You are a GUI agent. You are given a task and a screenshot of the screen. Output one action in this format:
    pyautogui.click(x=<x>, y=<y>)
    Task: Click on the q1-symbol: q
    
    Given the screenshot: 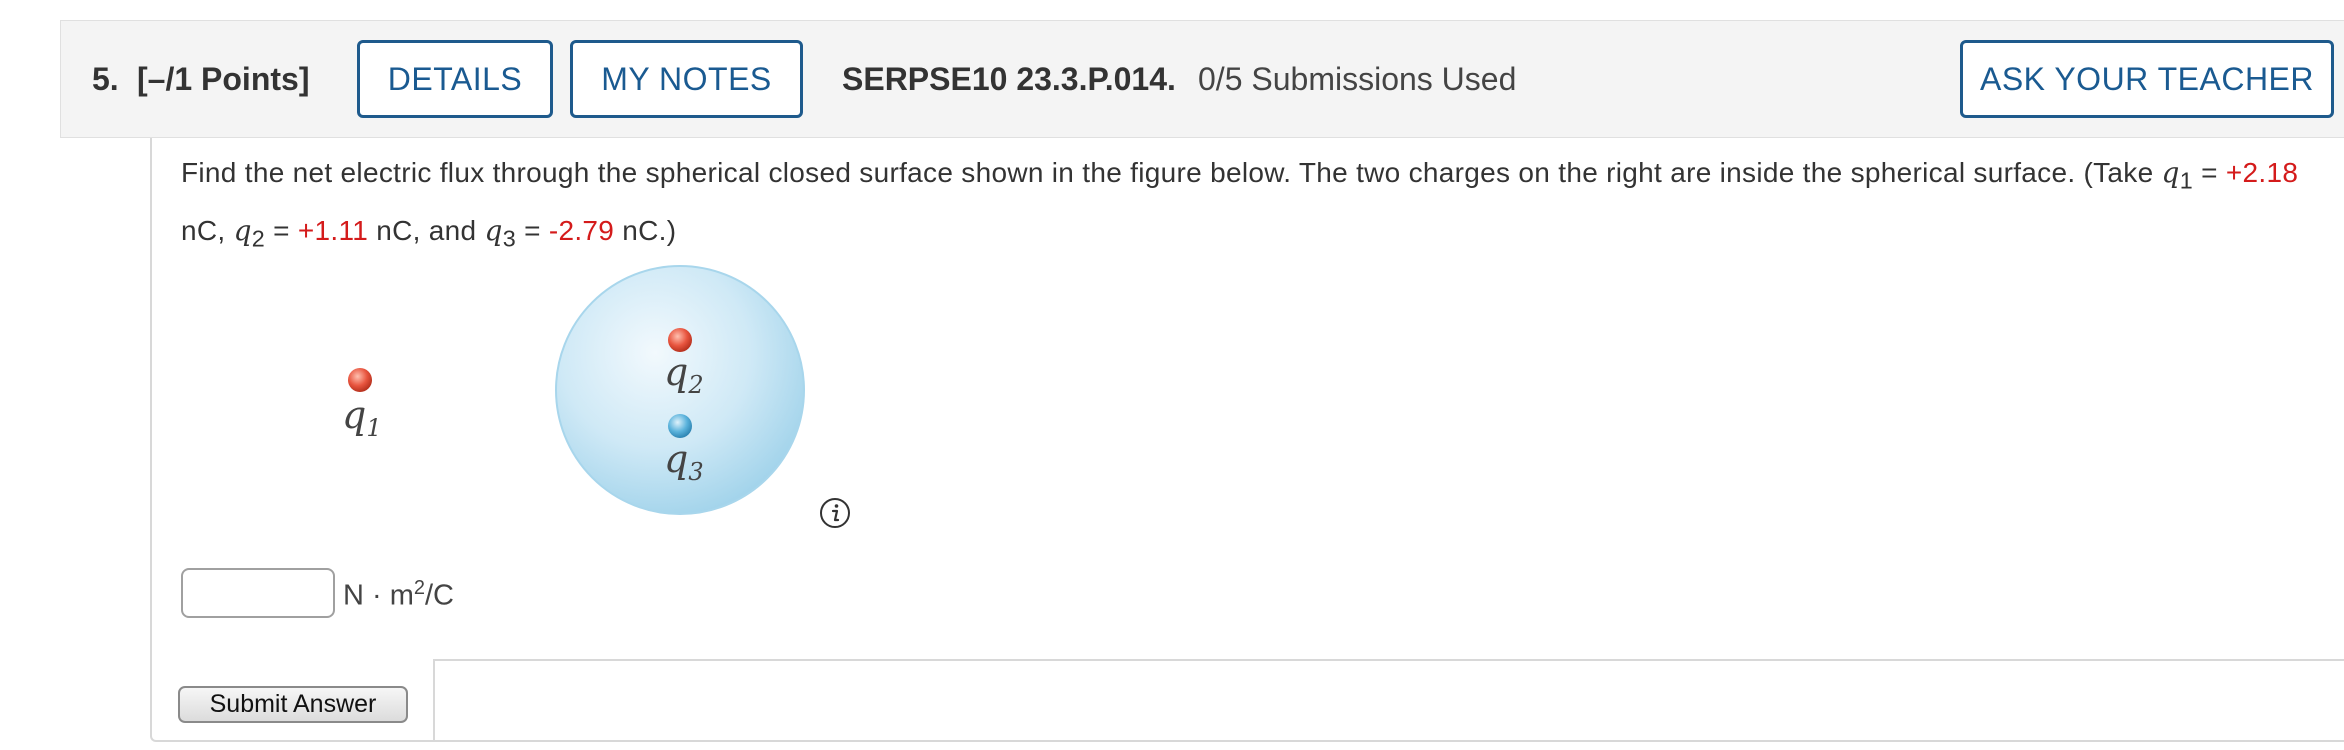 What is the action you would take?
    pyautogui.click(x=2170, y=172)
    